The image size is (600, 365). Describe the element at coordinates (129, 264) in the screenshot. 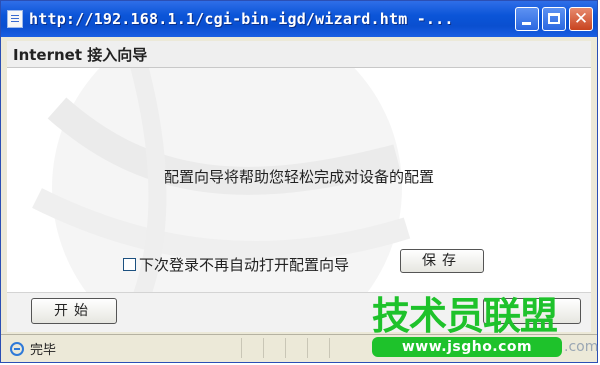

I see `auto-open-checkbox` at that location.